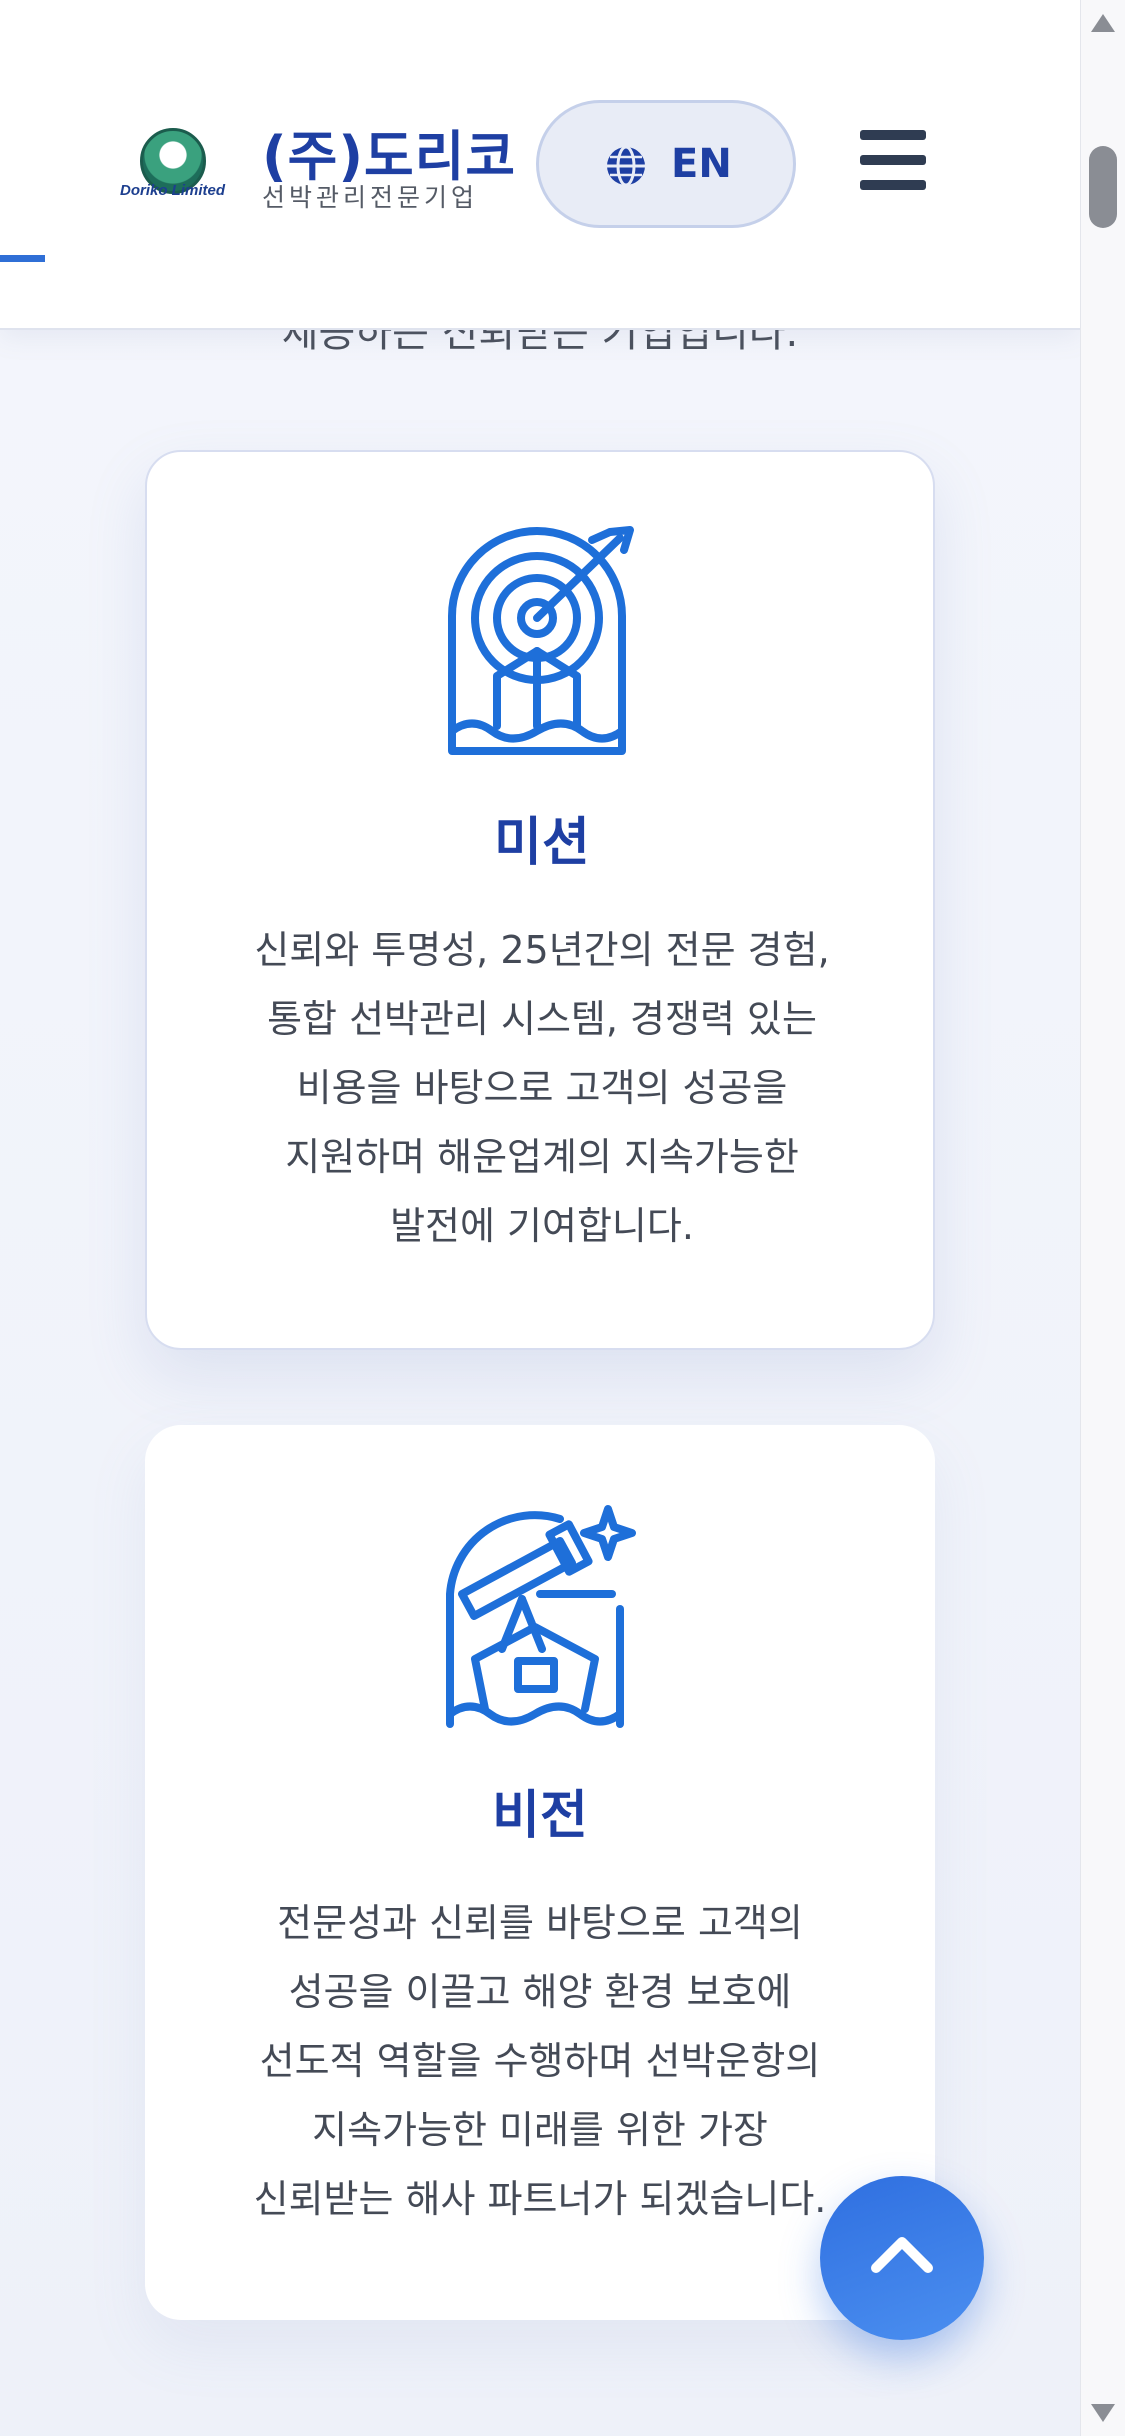 This screenshot has height=2436, width=1125. I want to click on hamburger-menu-icon, so click(893, 160).